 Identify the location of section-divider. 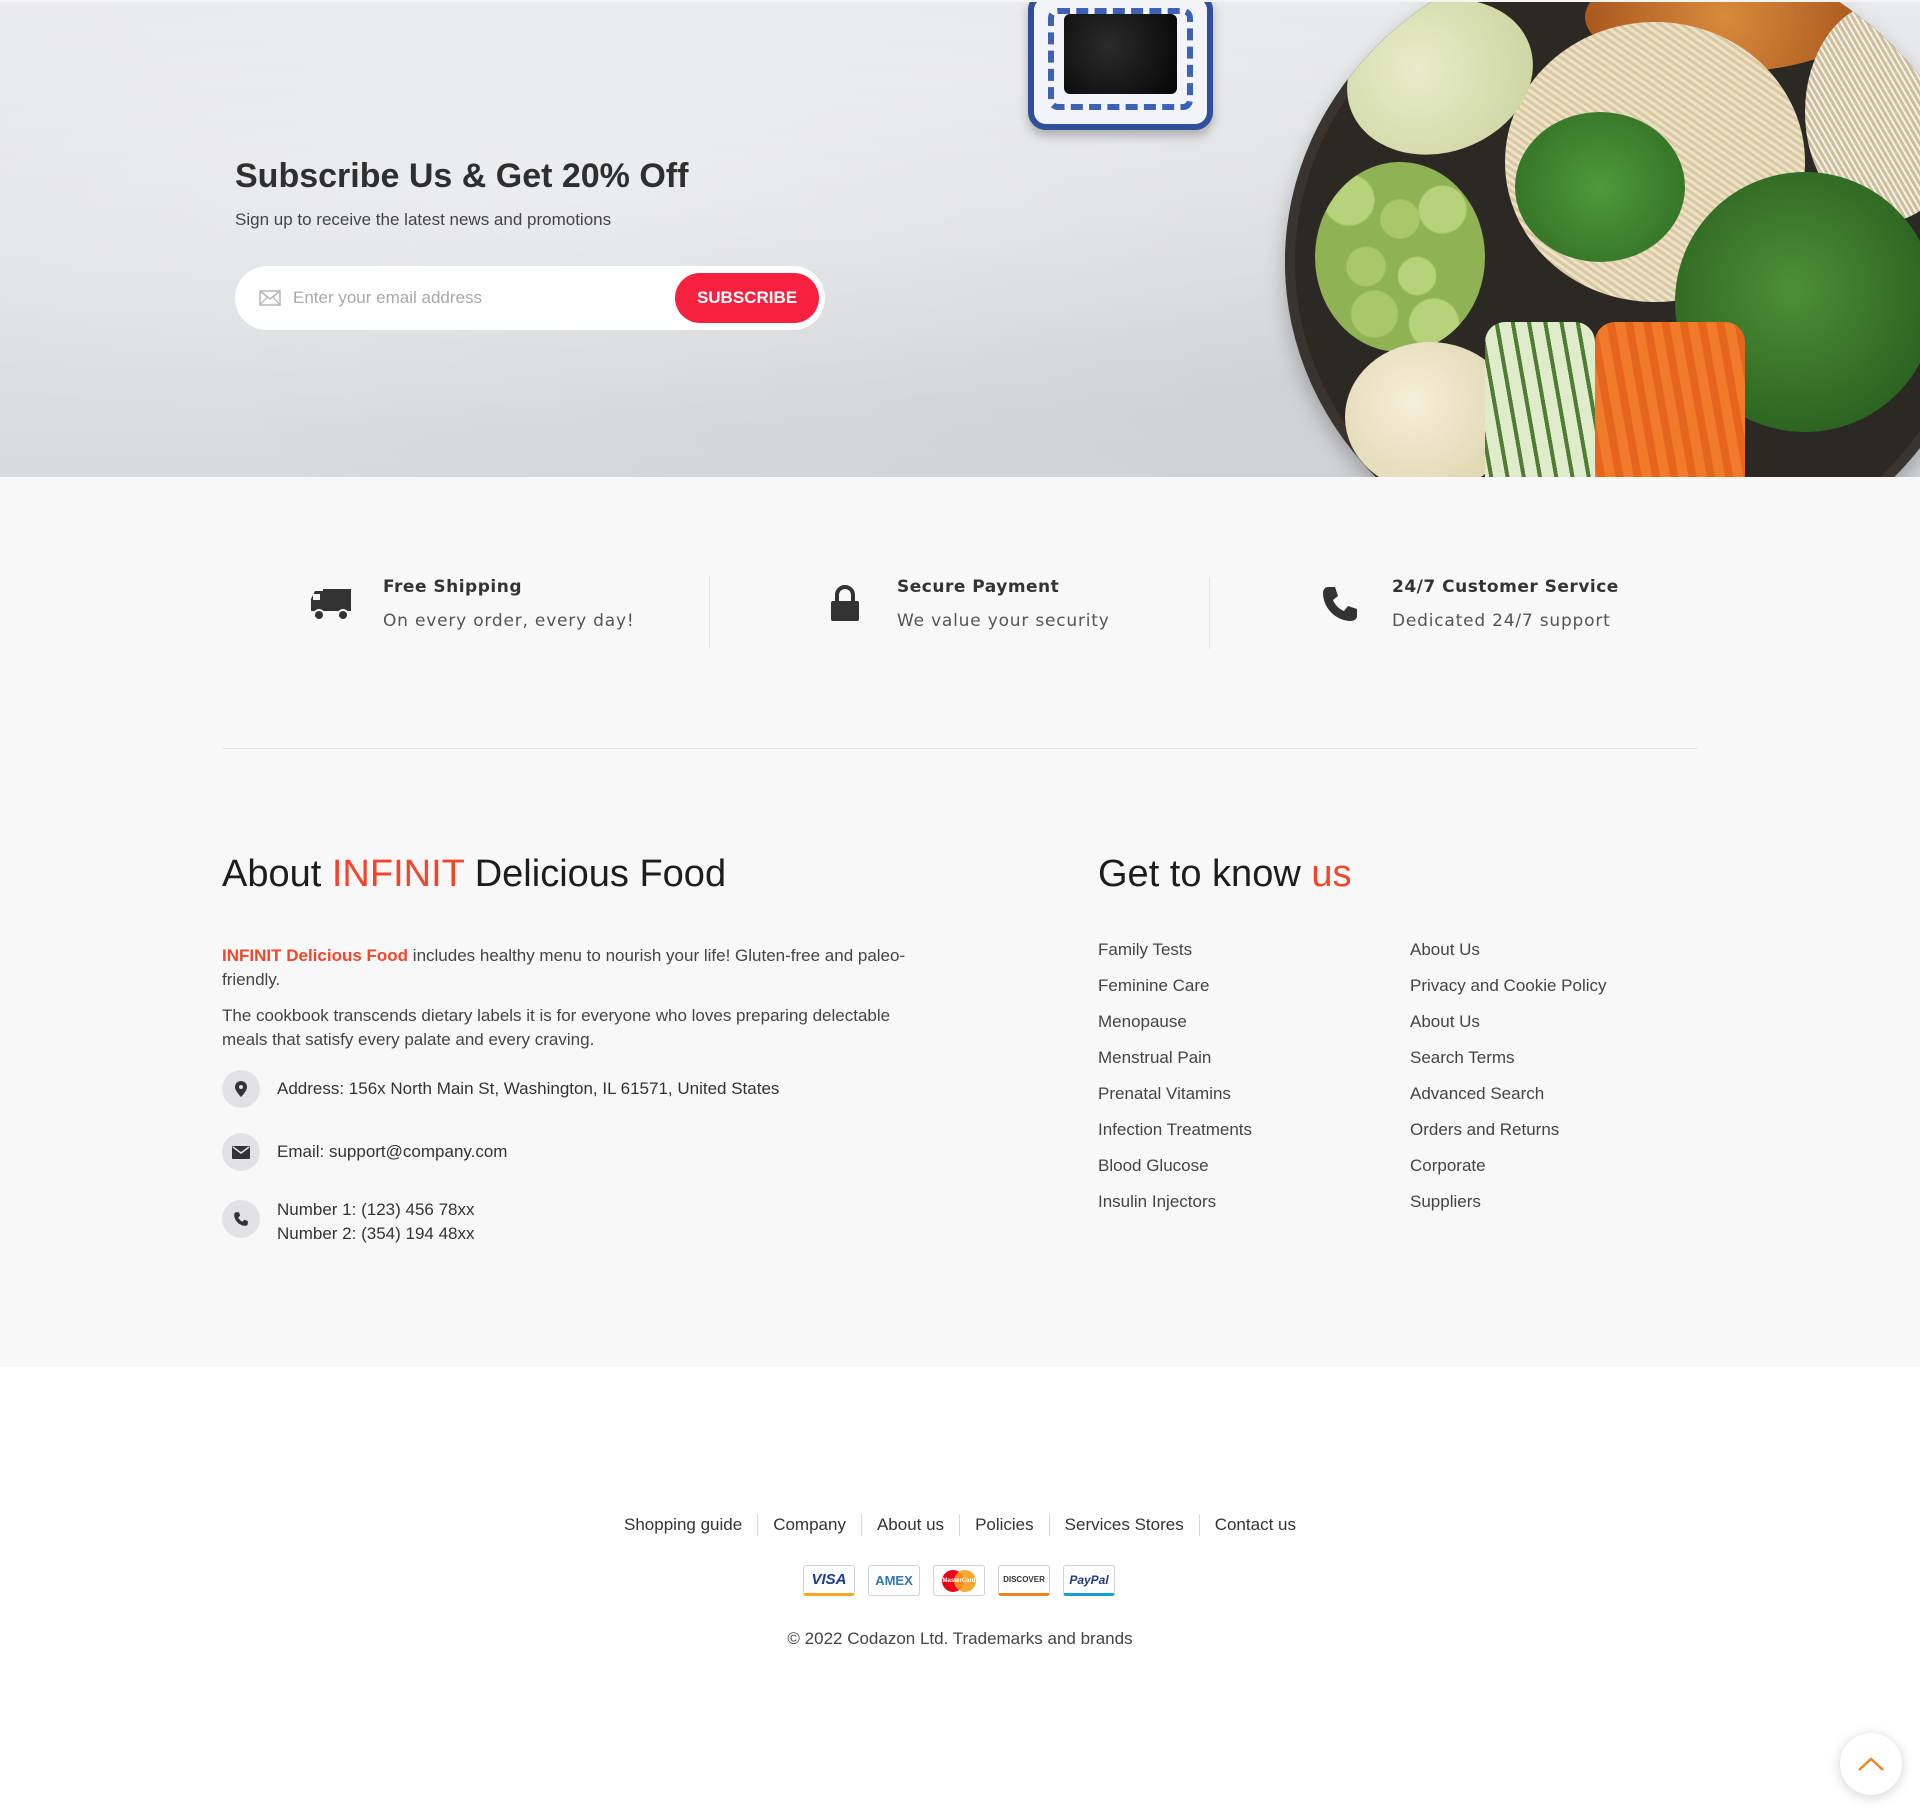
(960, 748).